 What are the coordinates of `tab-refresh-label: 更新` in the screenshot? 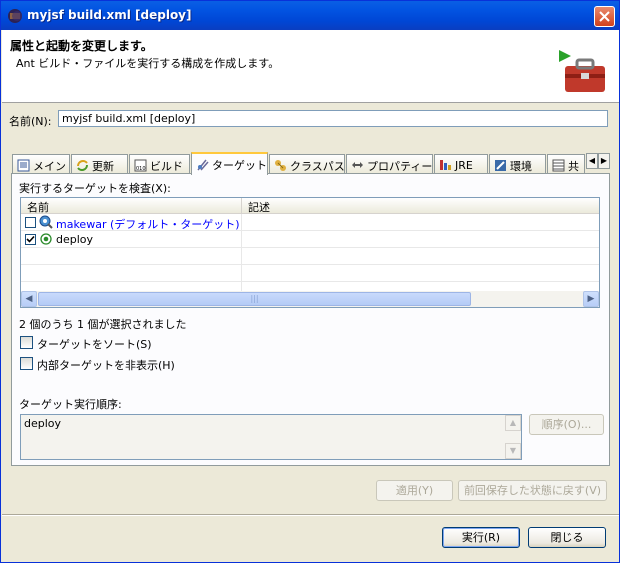 It's located at (103, 166).